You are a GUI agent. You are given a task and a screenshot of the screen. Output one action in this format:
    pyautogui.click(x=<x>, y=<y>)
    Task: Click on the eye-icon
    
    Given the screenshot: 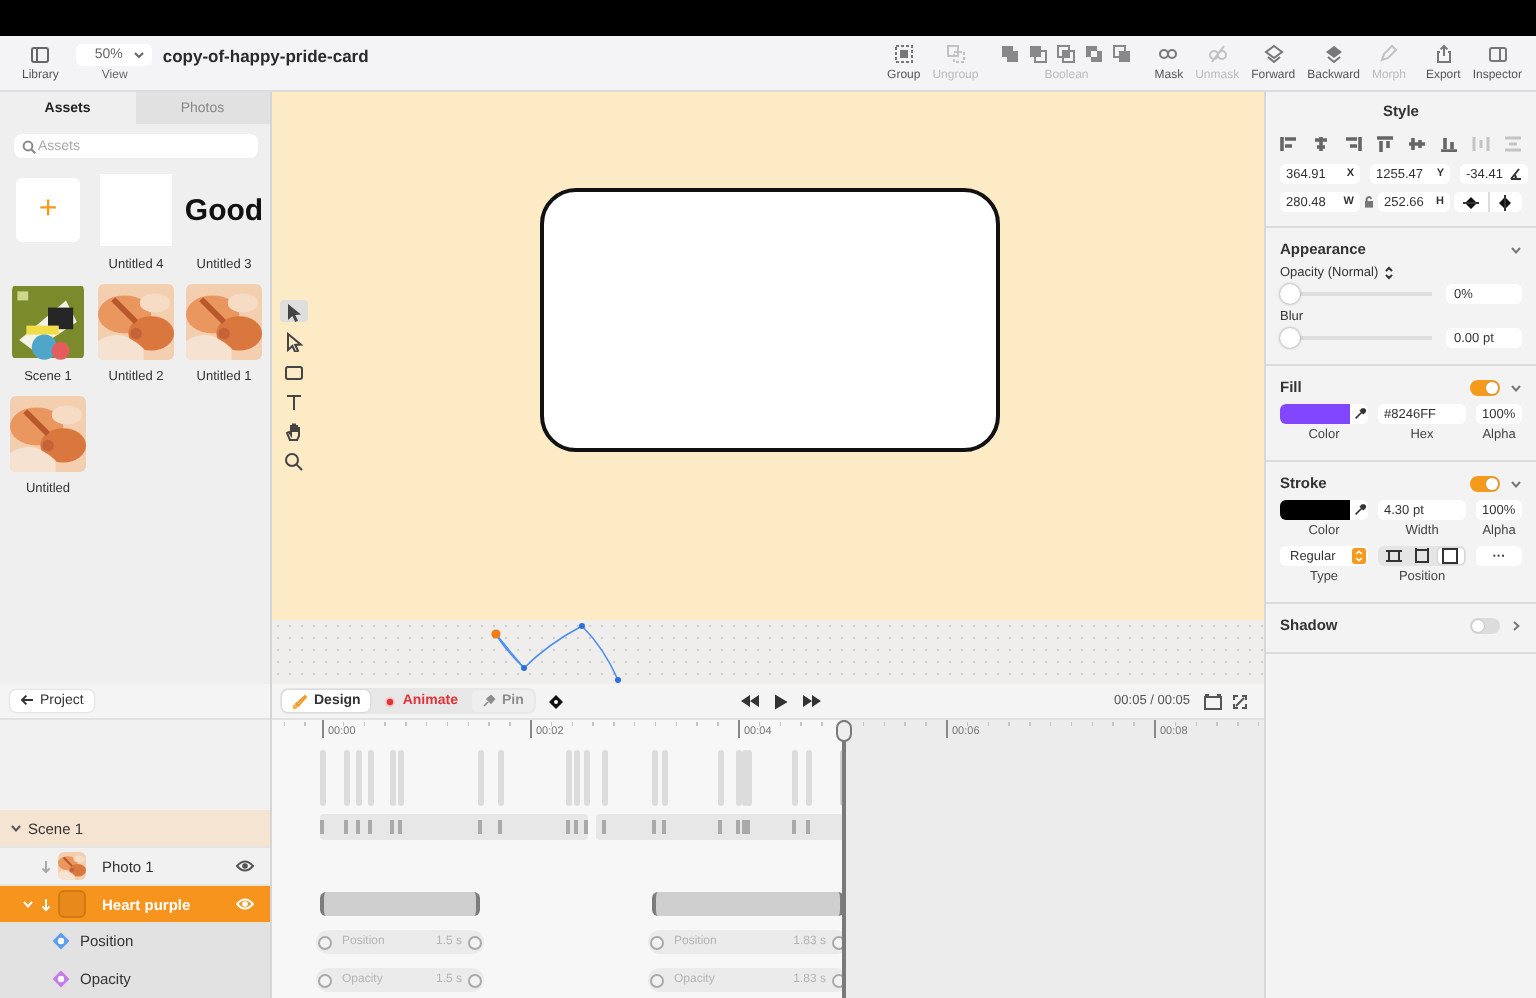 What is the action you would take?
    pyautogui.click(x=245, y=866)
    